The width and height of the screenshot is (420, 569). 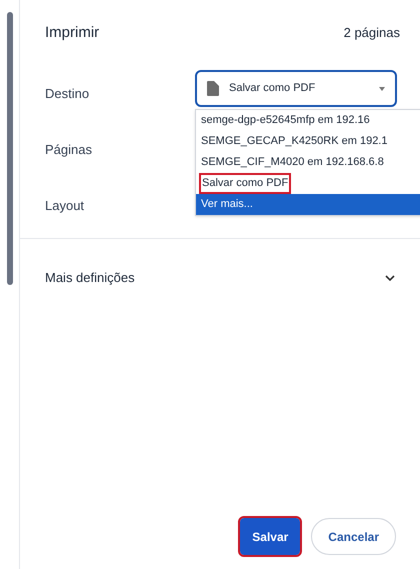 What do you see at coordinates (90, 278) in the screenshot?
I see `more-settings-label: Mais definições` at bounding box center [90, 278].